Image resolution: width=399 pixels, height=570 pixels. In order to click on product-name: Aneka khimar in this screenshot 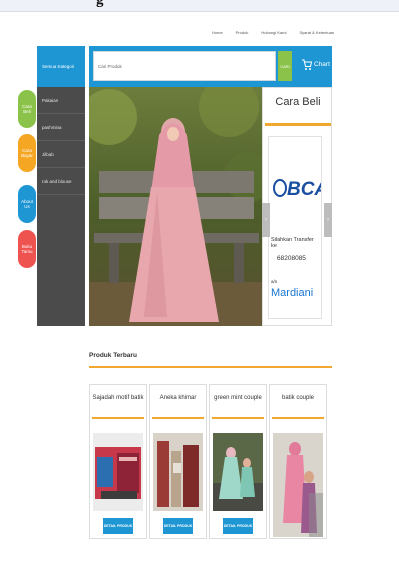, I will do `click(178, 398)`.